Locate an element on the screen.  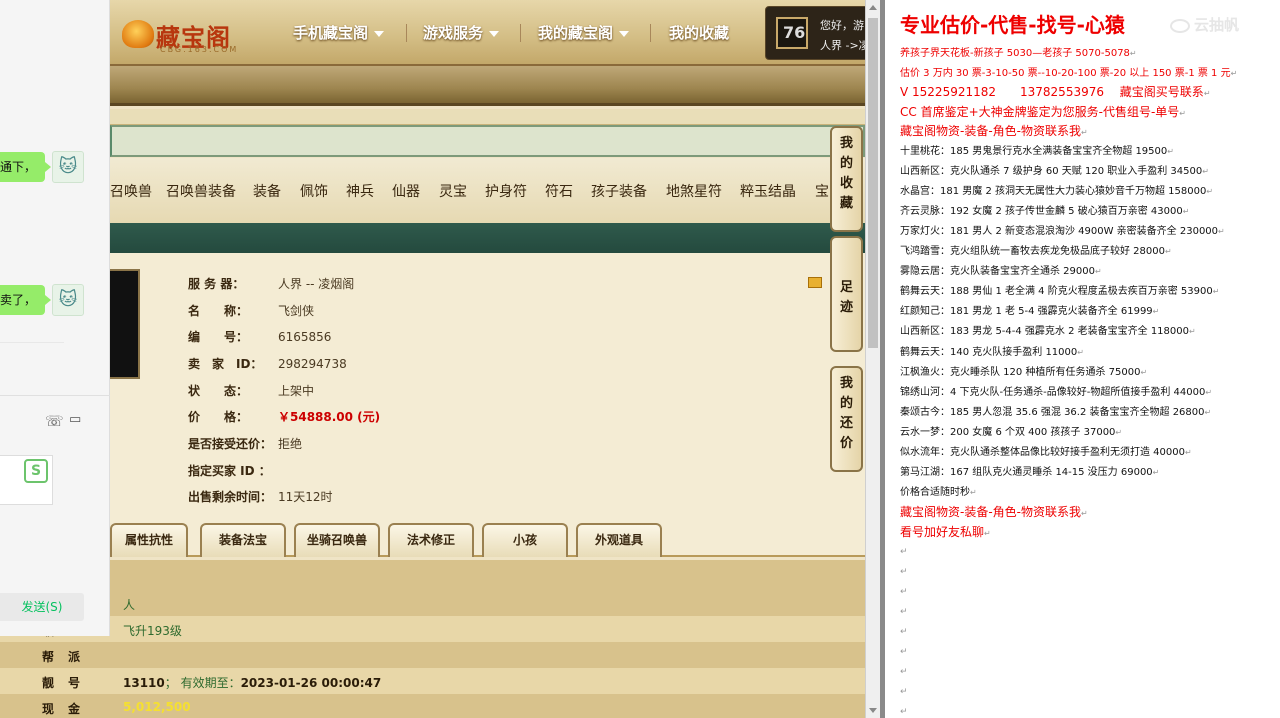
category-amulets: 护身符 is located at coordinates (506, 191).